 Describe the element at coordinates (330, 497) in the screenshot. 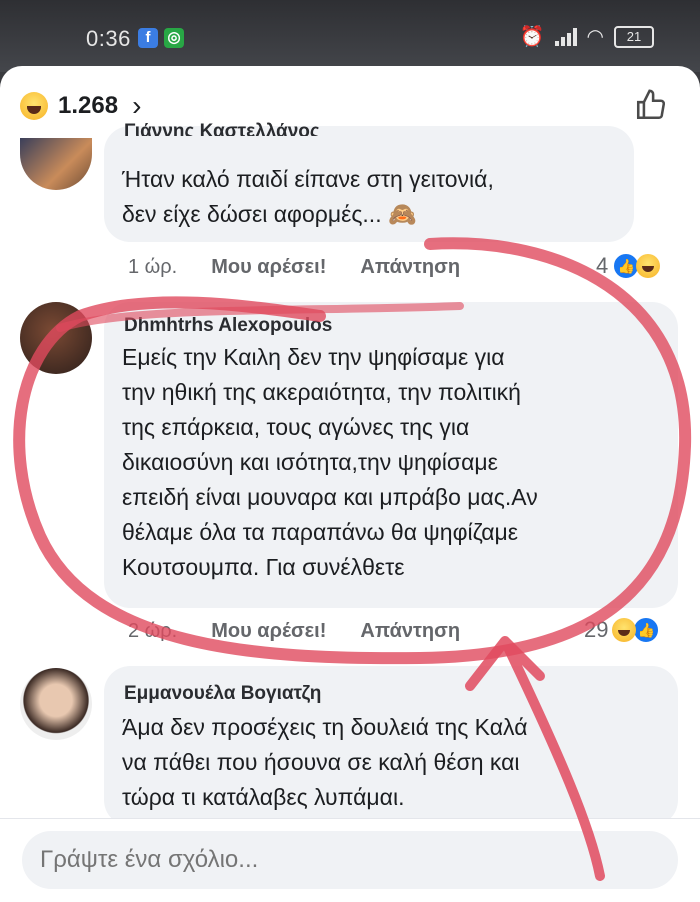

I see `comment-text-line: επειδή είναι μουναρα και μπράβο μας.Αν` at that location.